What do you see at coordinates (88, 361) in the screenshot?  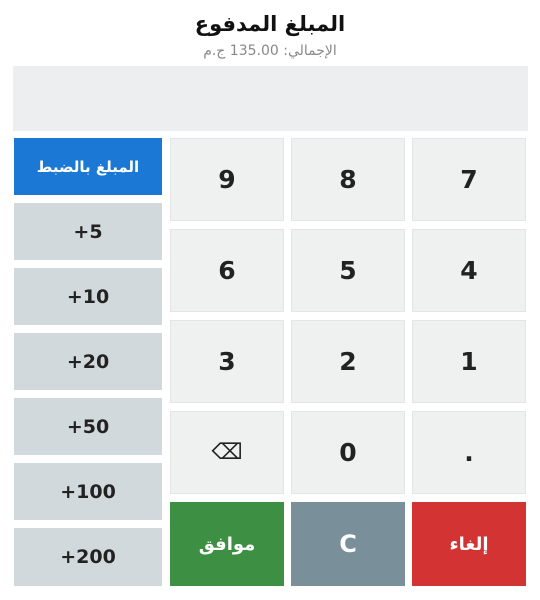 I see `add-20-button: +20` at bounding box center [88, 361].